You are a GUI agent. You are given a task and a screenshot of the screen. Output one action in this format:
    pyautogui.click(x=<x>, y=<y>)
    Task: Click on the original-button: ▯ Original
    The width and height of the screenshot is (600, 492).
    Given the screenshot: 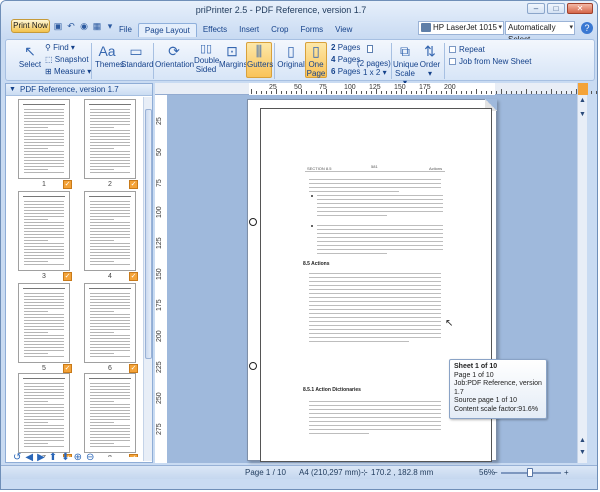 What is the action you would take?
    pyautogui.click(x=291, y=56)
    